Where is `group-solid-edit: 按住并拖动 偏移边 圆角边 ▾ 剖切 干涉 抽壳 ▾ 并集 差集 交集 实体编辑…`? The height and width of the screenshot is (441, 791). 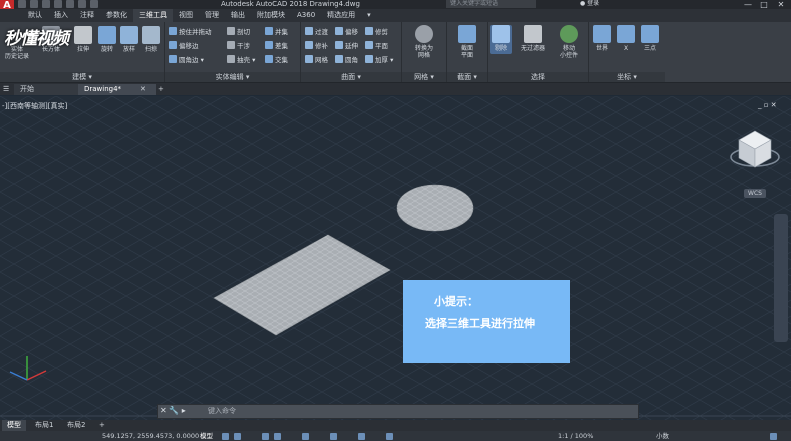 group-solid-edit: 按住并拖动 偏移边 圆角边 ▾ 剖切 干涉 抽壳 ▾ 并集 差集 交集 实体编辑… is located at coordinates (233, 52).